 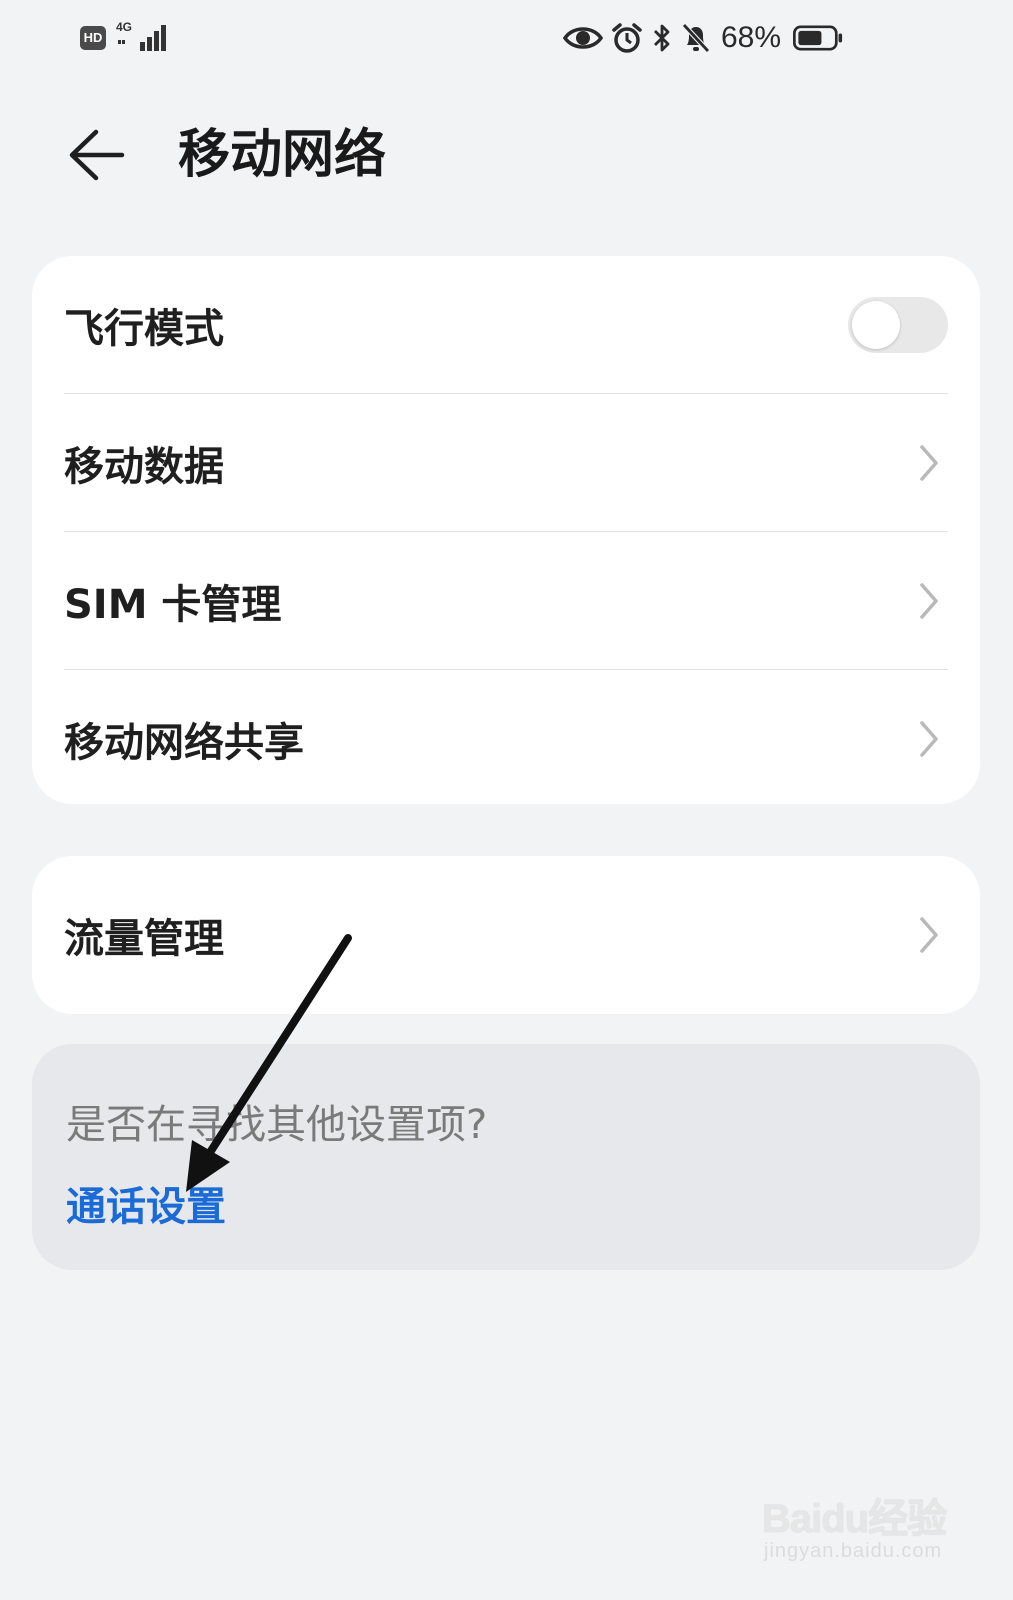 I want to click on status-icons: 68%, so click(x=702, y=38).